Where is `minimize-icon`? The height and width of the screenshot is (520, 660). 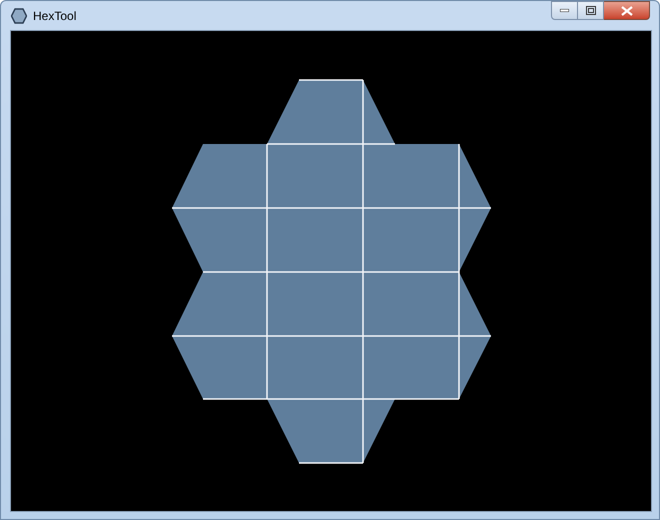
minimize-icon is located at coordinates (564, 10).